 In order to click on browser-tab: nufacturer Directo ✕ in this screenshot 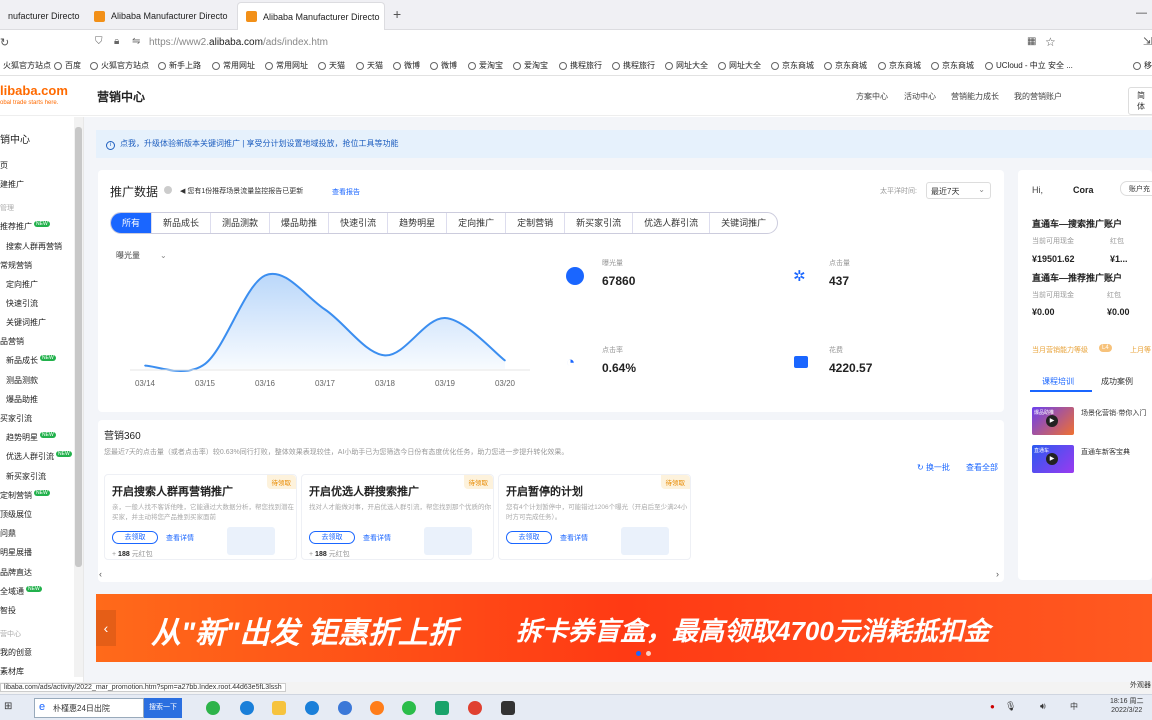, I will do `click(43, 16)`.